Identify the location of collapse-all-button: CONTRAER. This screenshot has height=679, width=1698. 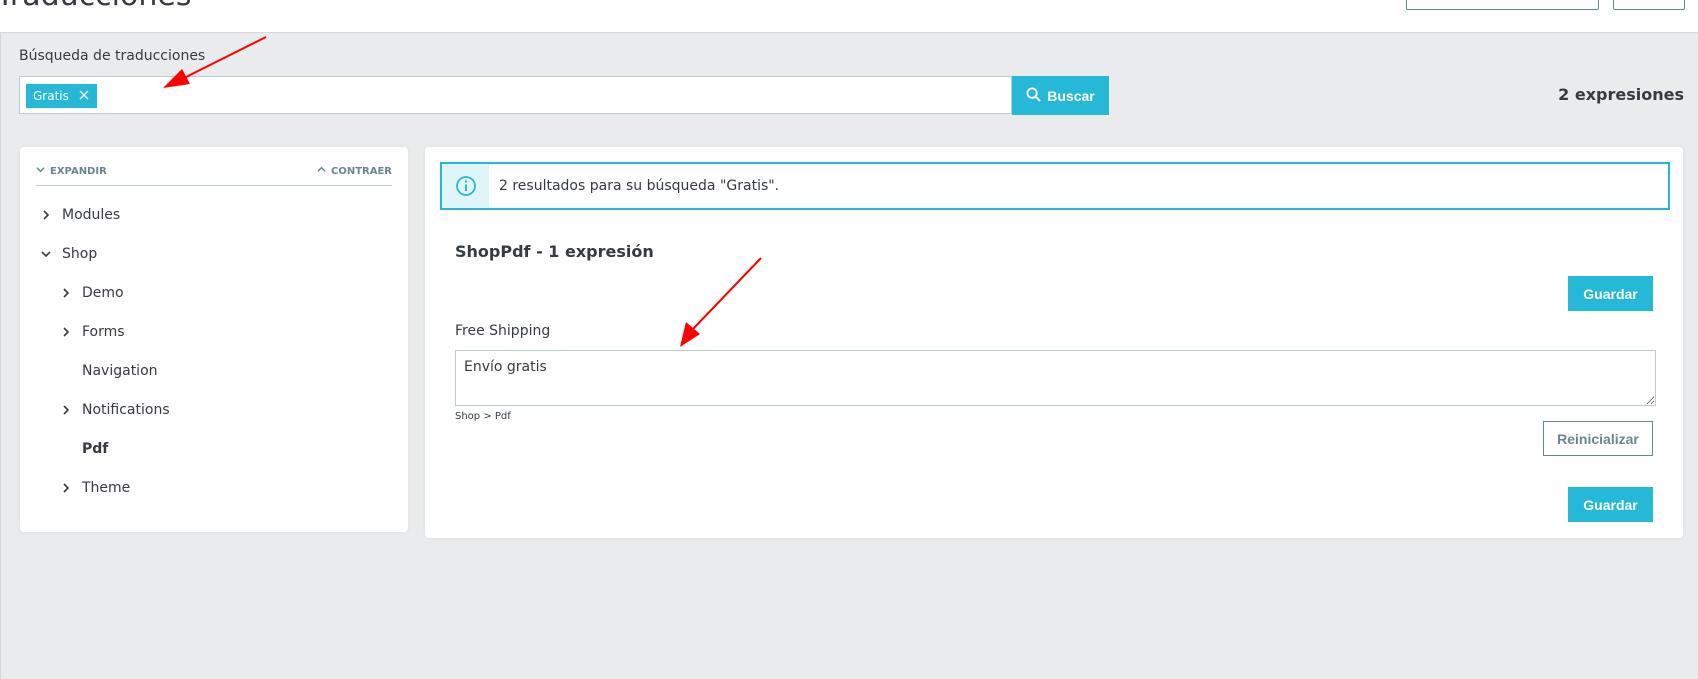
(354, 171).